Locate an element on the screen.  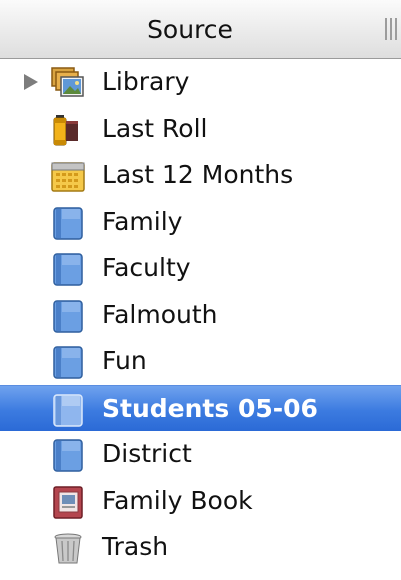
calendar-icon is located at coordinates (68, 177).